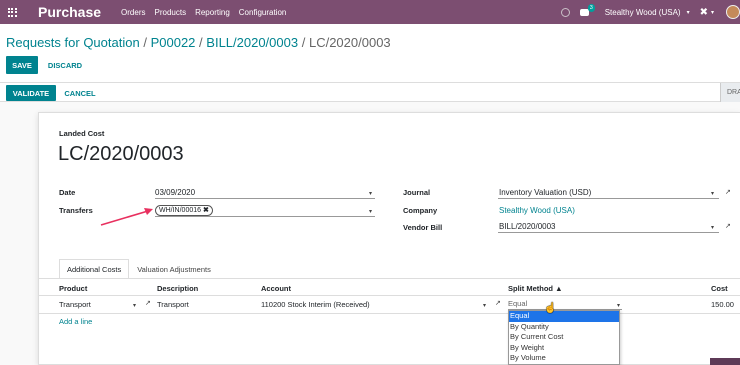  Describe the element at coordinates (704, 12) in the screenshot. I see `debug-tools-icon: ✖` at that location.